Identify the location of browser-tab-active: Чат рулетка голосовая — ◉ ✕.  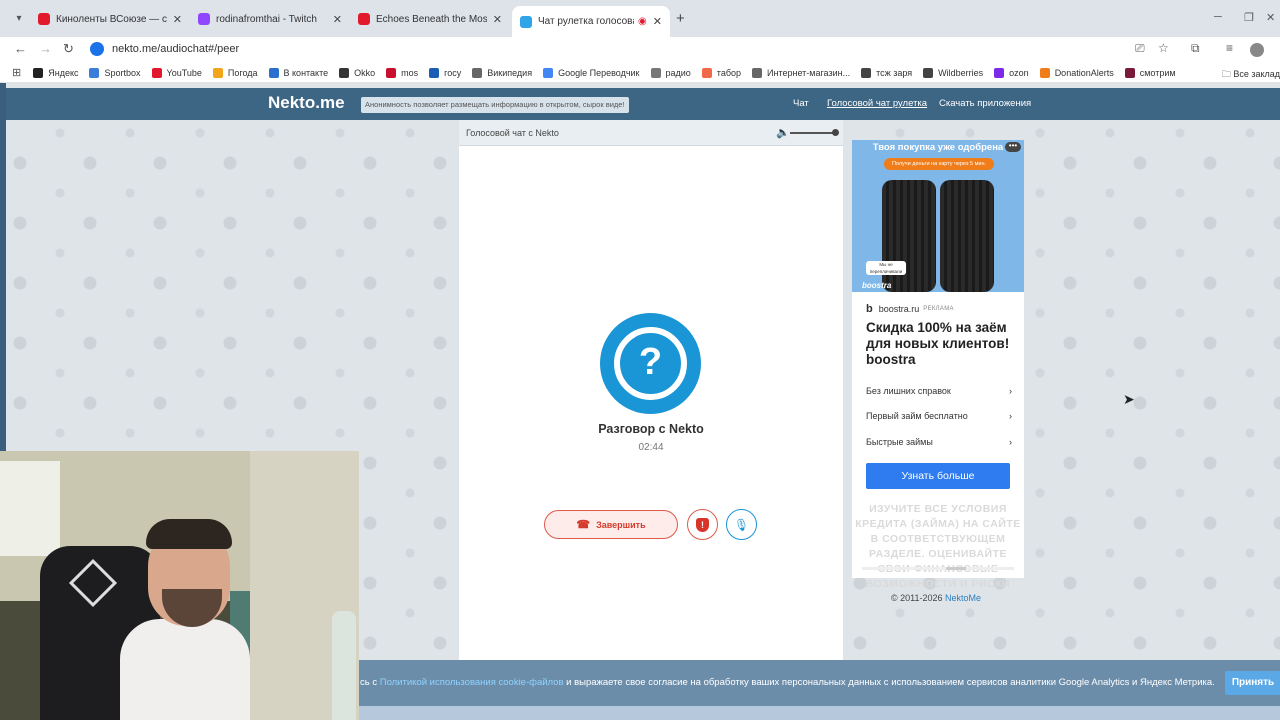
(591, 21).